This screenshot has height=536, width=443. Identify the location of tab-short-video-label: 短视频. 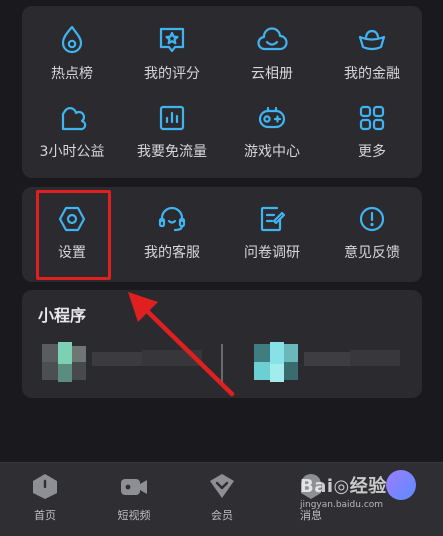
(134, 515).